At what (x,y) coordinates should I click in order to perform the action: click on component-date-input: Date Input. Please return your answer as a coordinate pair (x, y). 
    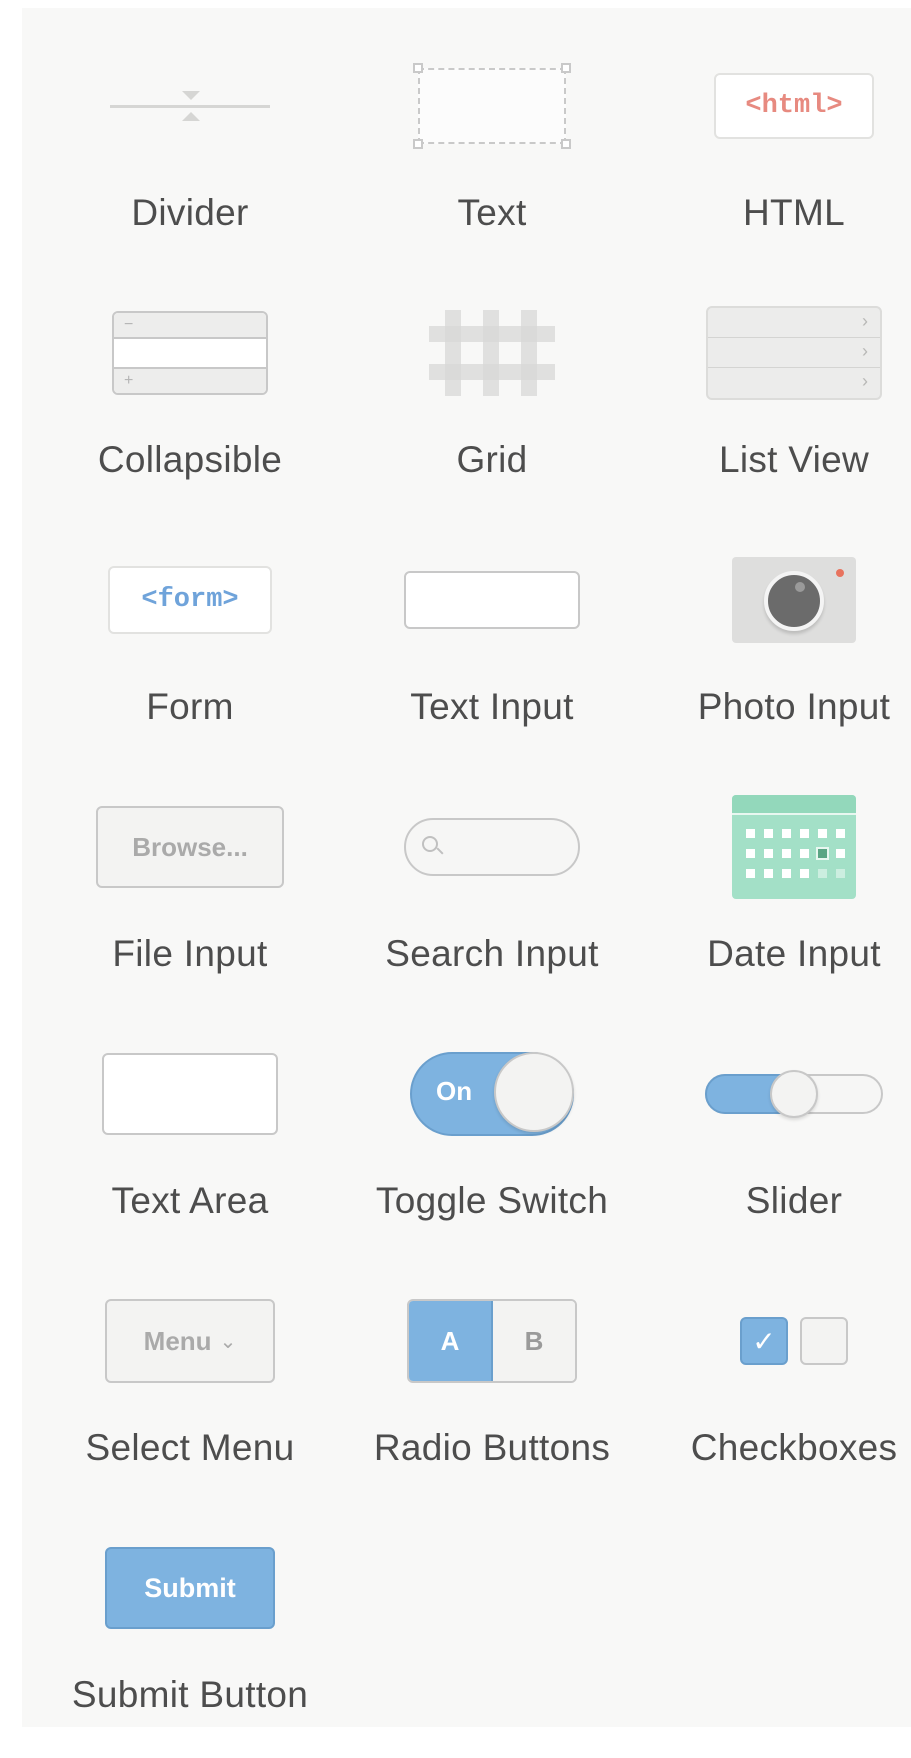
    Looking at the image, I should click on (777, 897).